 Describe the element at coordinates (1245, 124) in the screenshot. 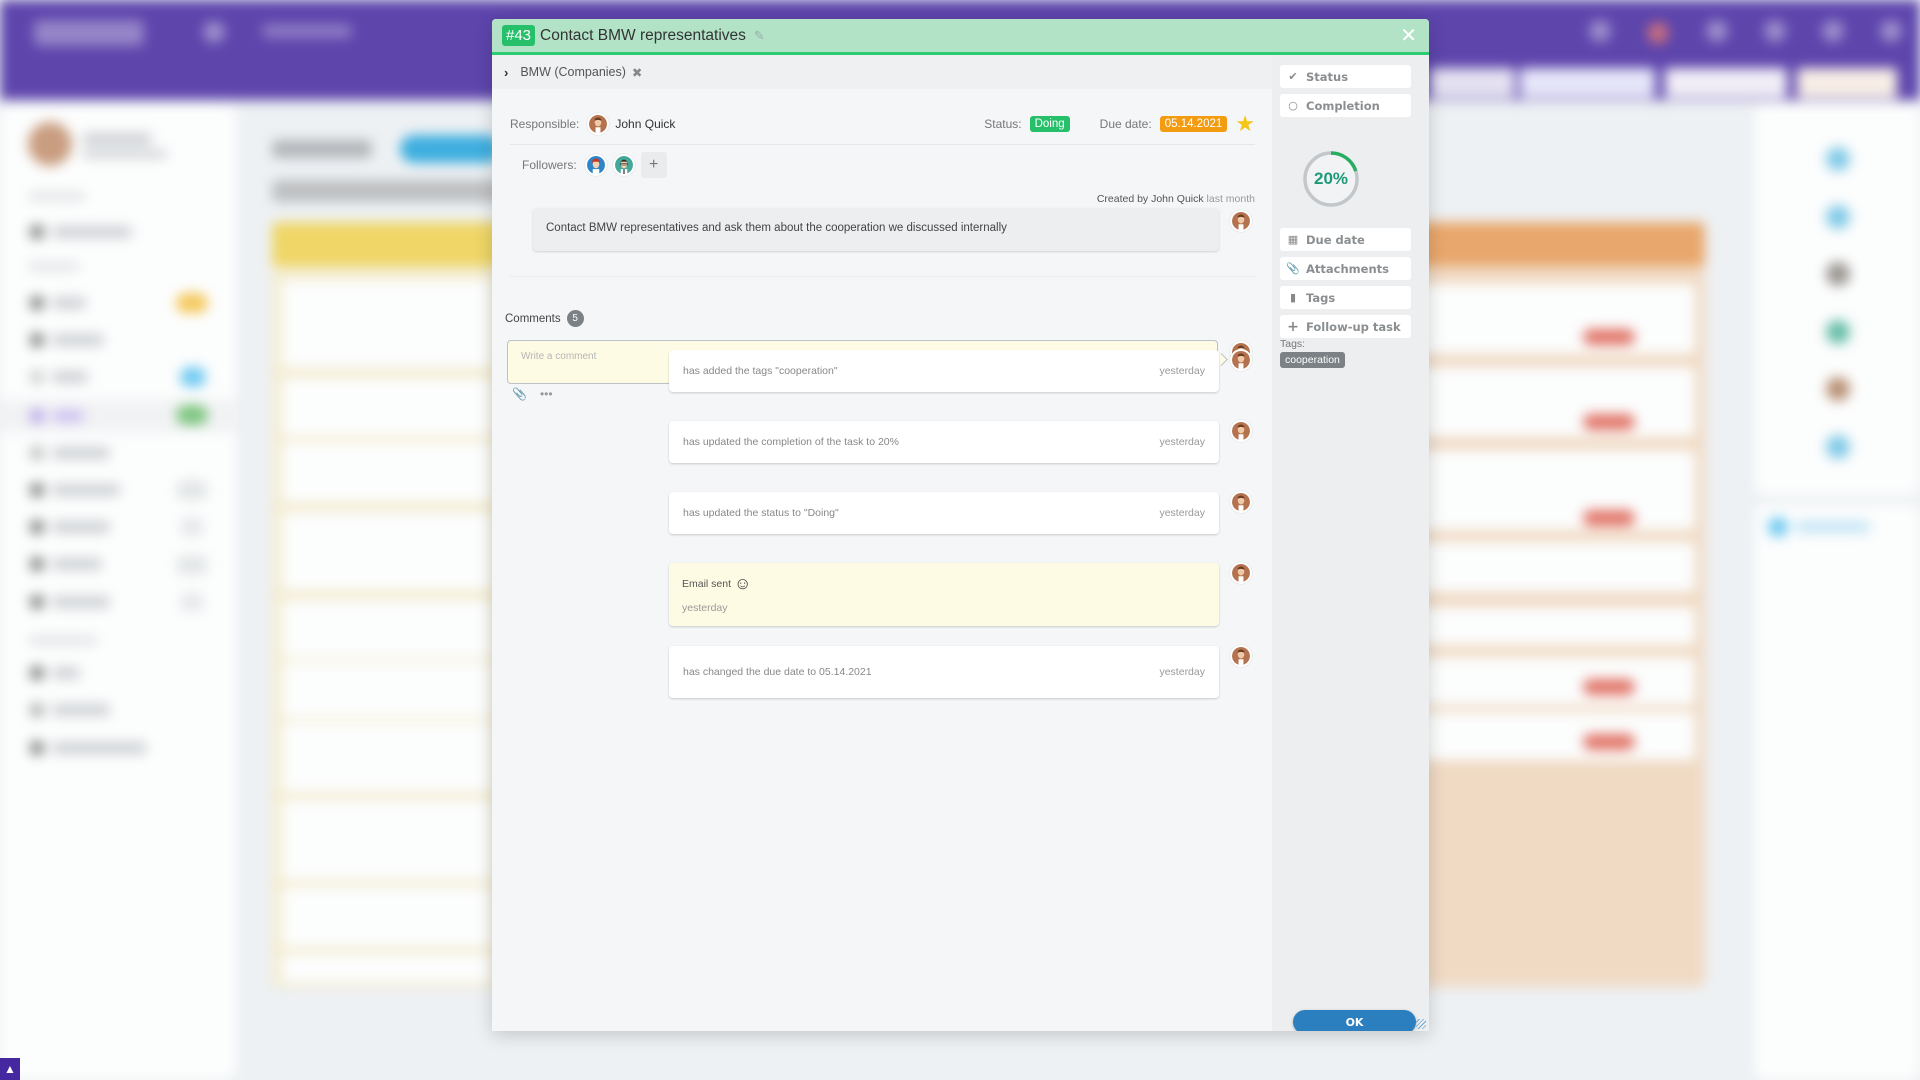

I see `star-icon: ★` at that location.